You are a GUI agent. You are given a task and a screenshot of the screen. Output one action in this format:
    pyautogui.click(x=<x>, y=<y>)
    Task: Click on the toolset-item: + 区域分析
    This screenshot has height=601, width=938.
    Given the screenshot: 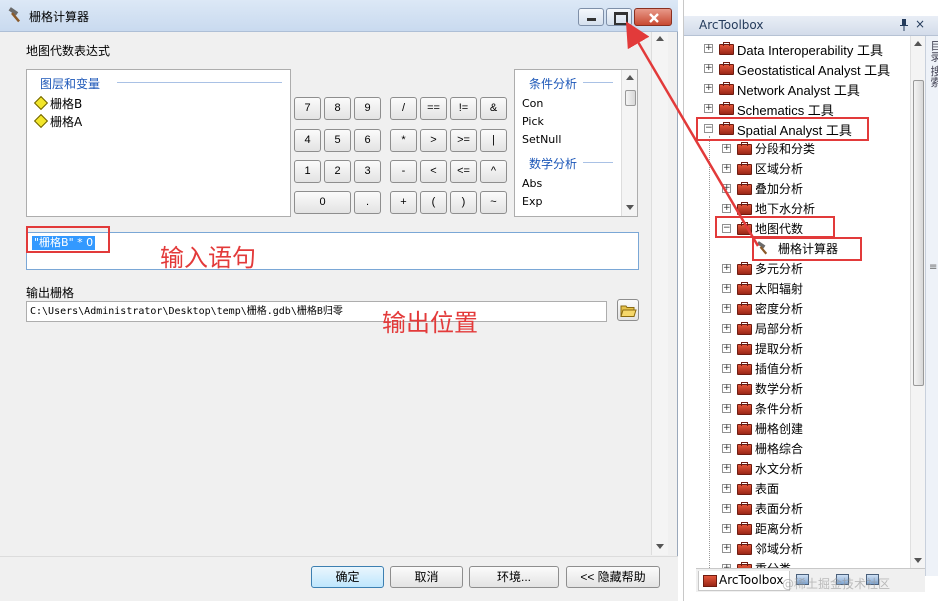 What is the action you would take?
    pyautogui.click(x=803, y=168)
    